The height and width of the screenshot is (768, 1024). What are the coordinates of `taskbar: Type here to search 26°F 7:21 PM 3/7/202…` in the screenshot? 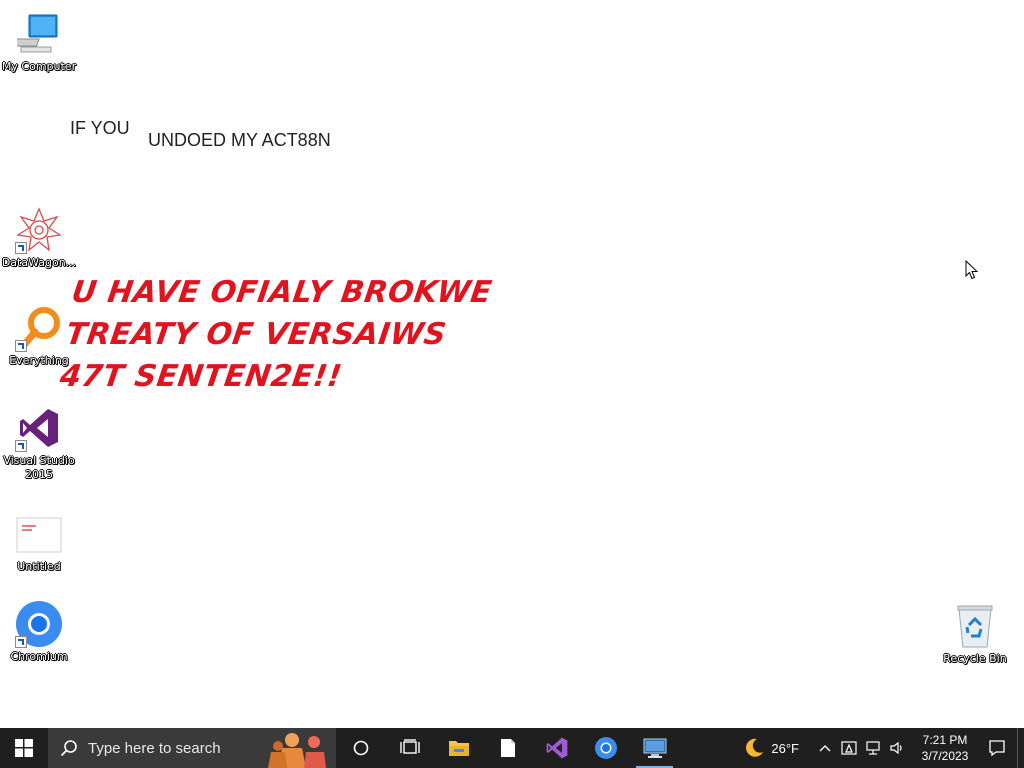 It's located at (512, 748).